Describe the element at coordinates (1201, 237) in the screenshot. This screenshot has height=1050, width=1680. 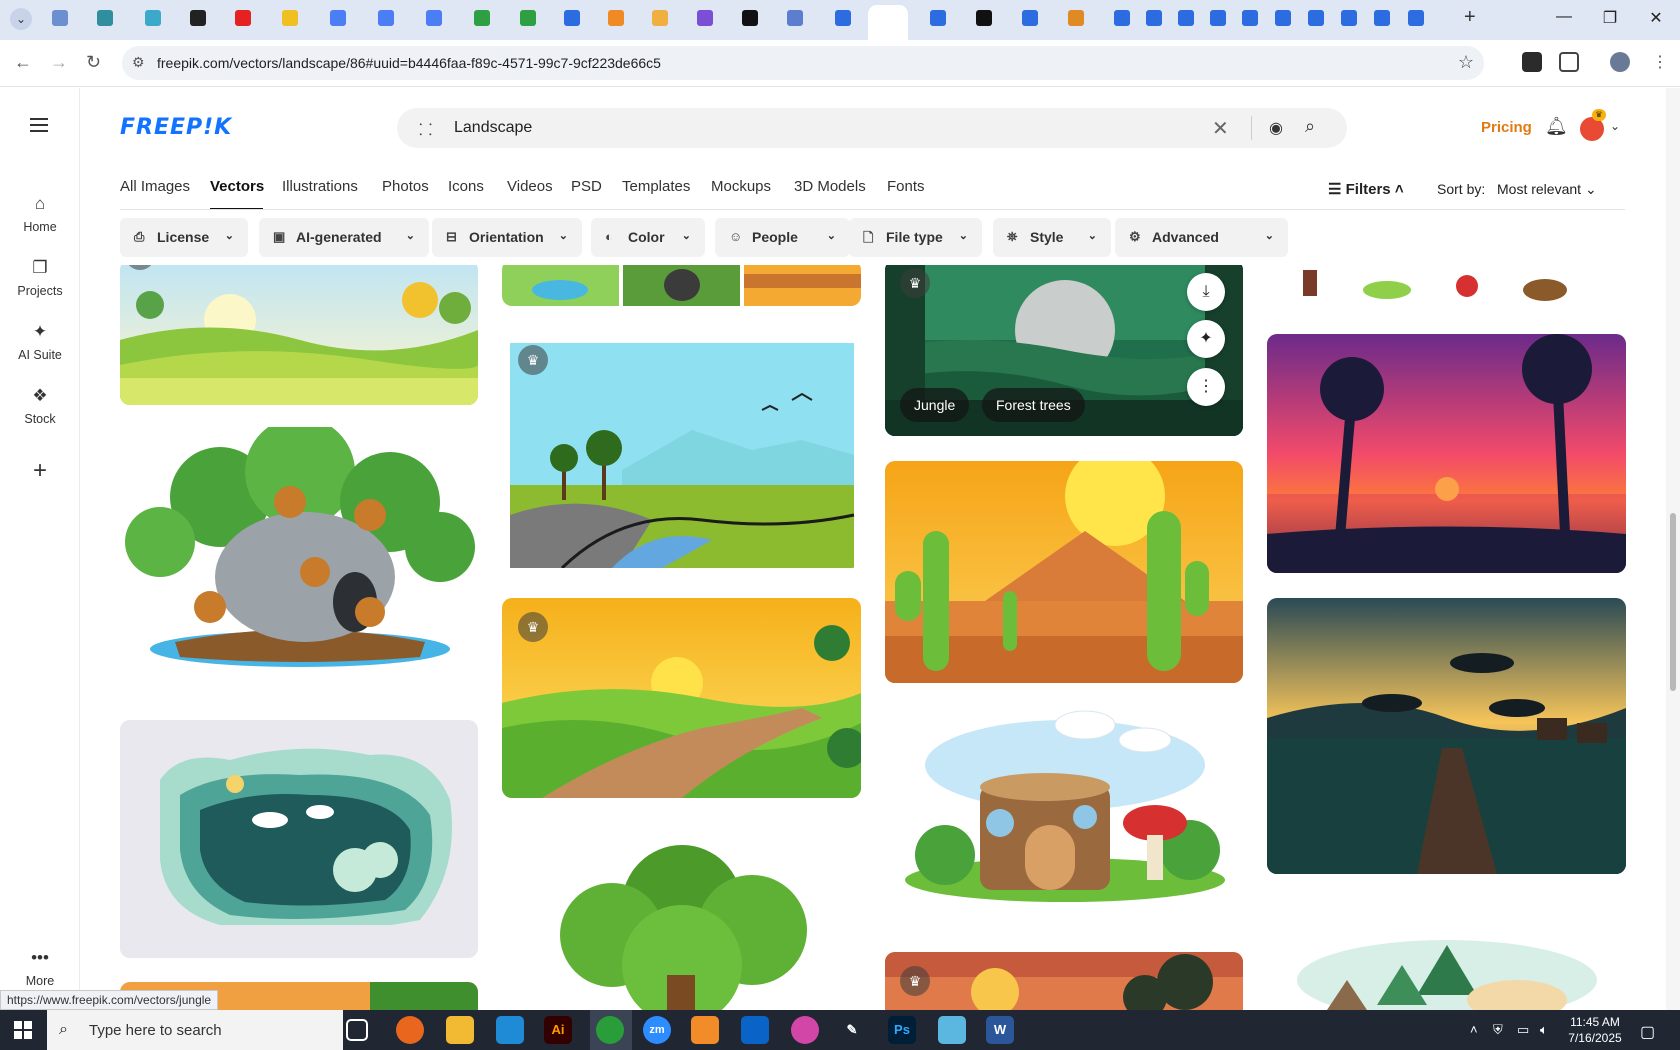
I see `filter-chip-advanced: ⚙ Advanced ⌄` at that location.